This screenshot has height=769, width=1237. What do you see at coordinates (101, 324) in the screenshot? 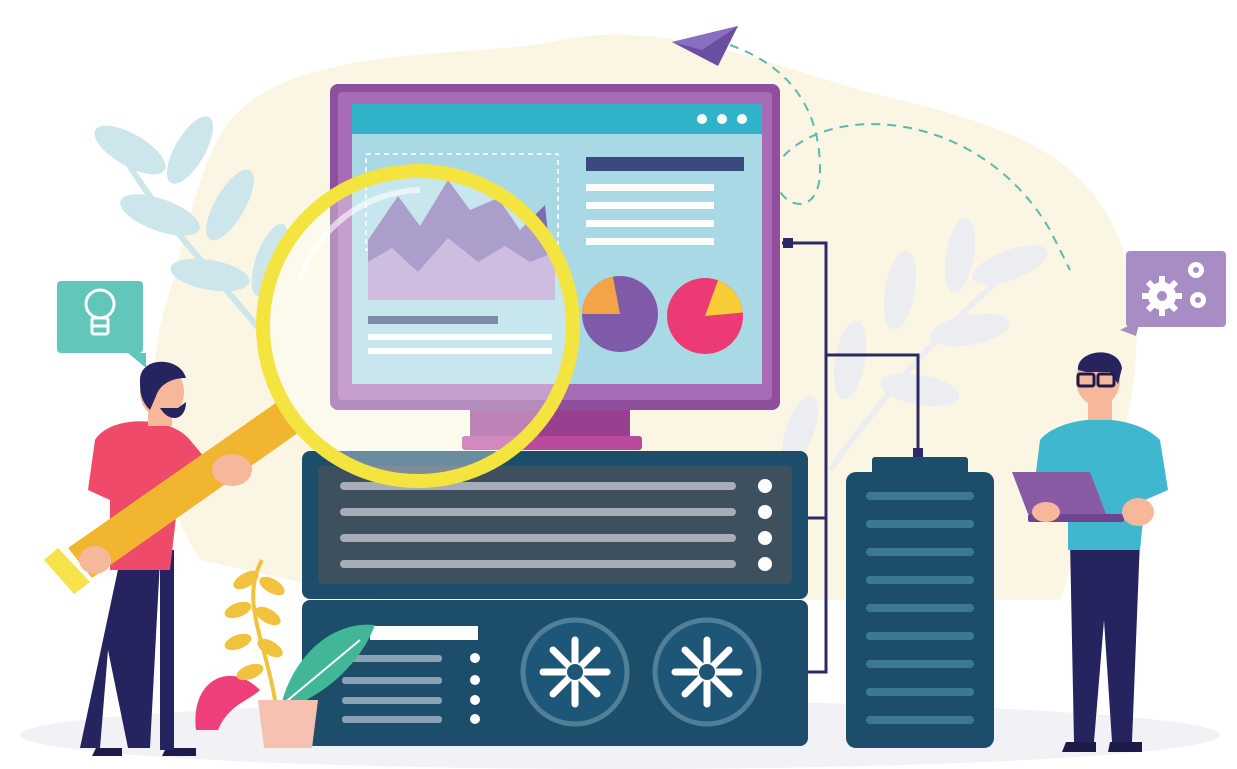
I see `idea-speech-bubble` at bounding box center [101, 324].